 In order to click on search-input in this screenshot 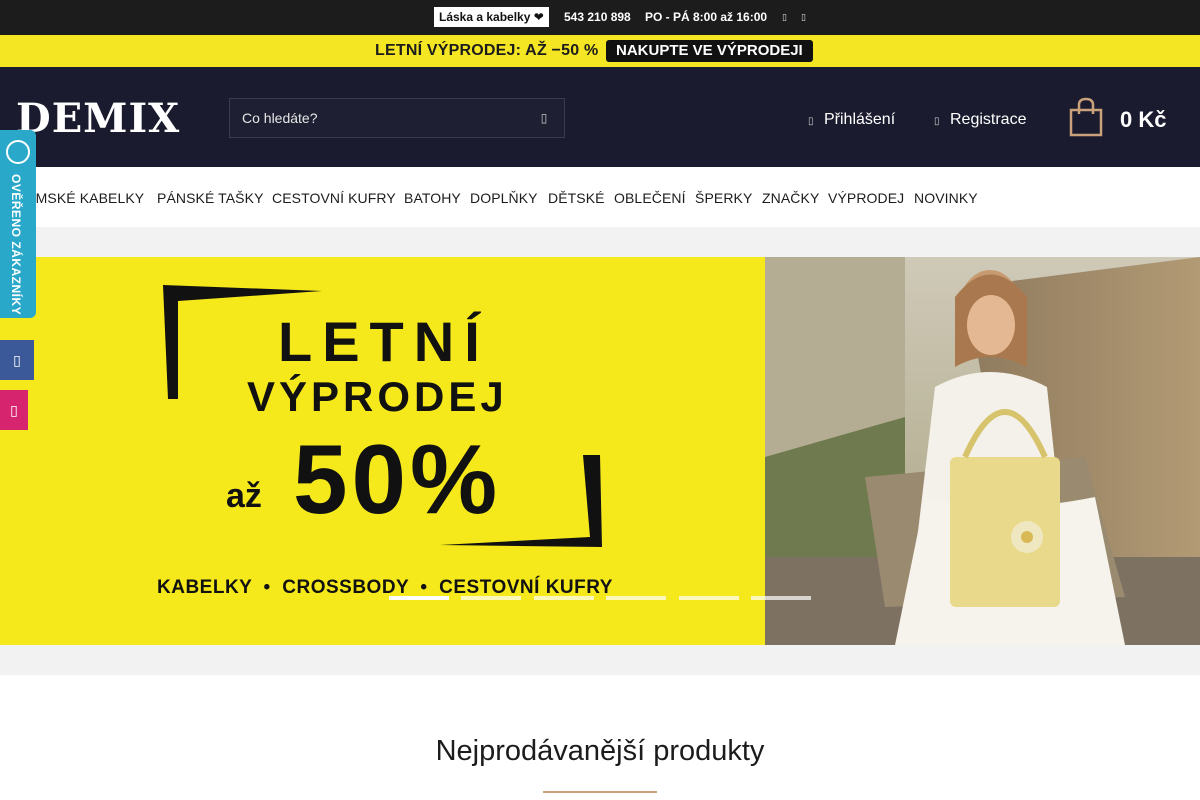, I will do `click(375, 118)`.